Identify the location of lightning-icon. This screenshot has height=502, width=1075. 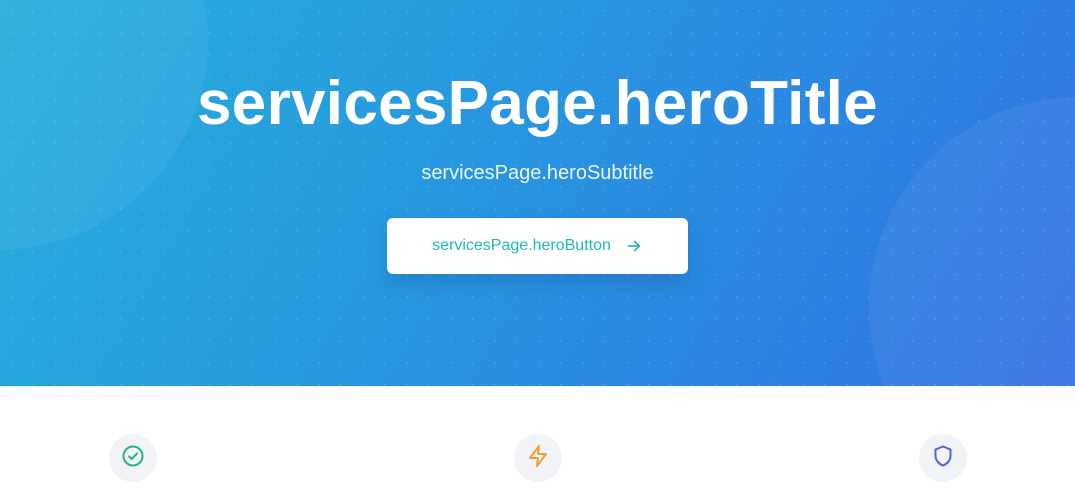
(538, 458).